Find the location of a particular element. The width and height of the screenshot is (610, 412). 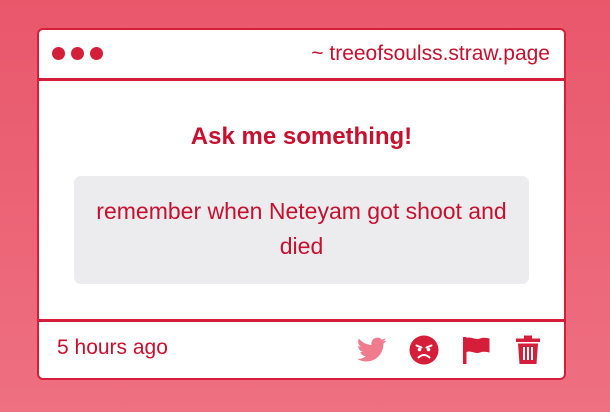

report-button is located at coordinates (476, 350).